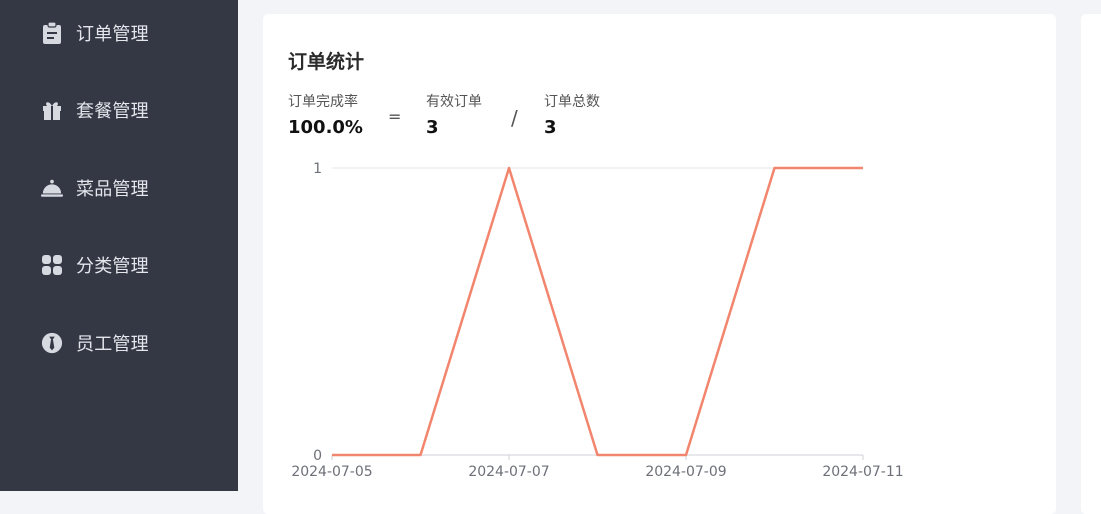 The height and width of the screenshot is (514, 1101). I want to click on y-tick-label: 0, so click(317, 456).